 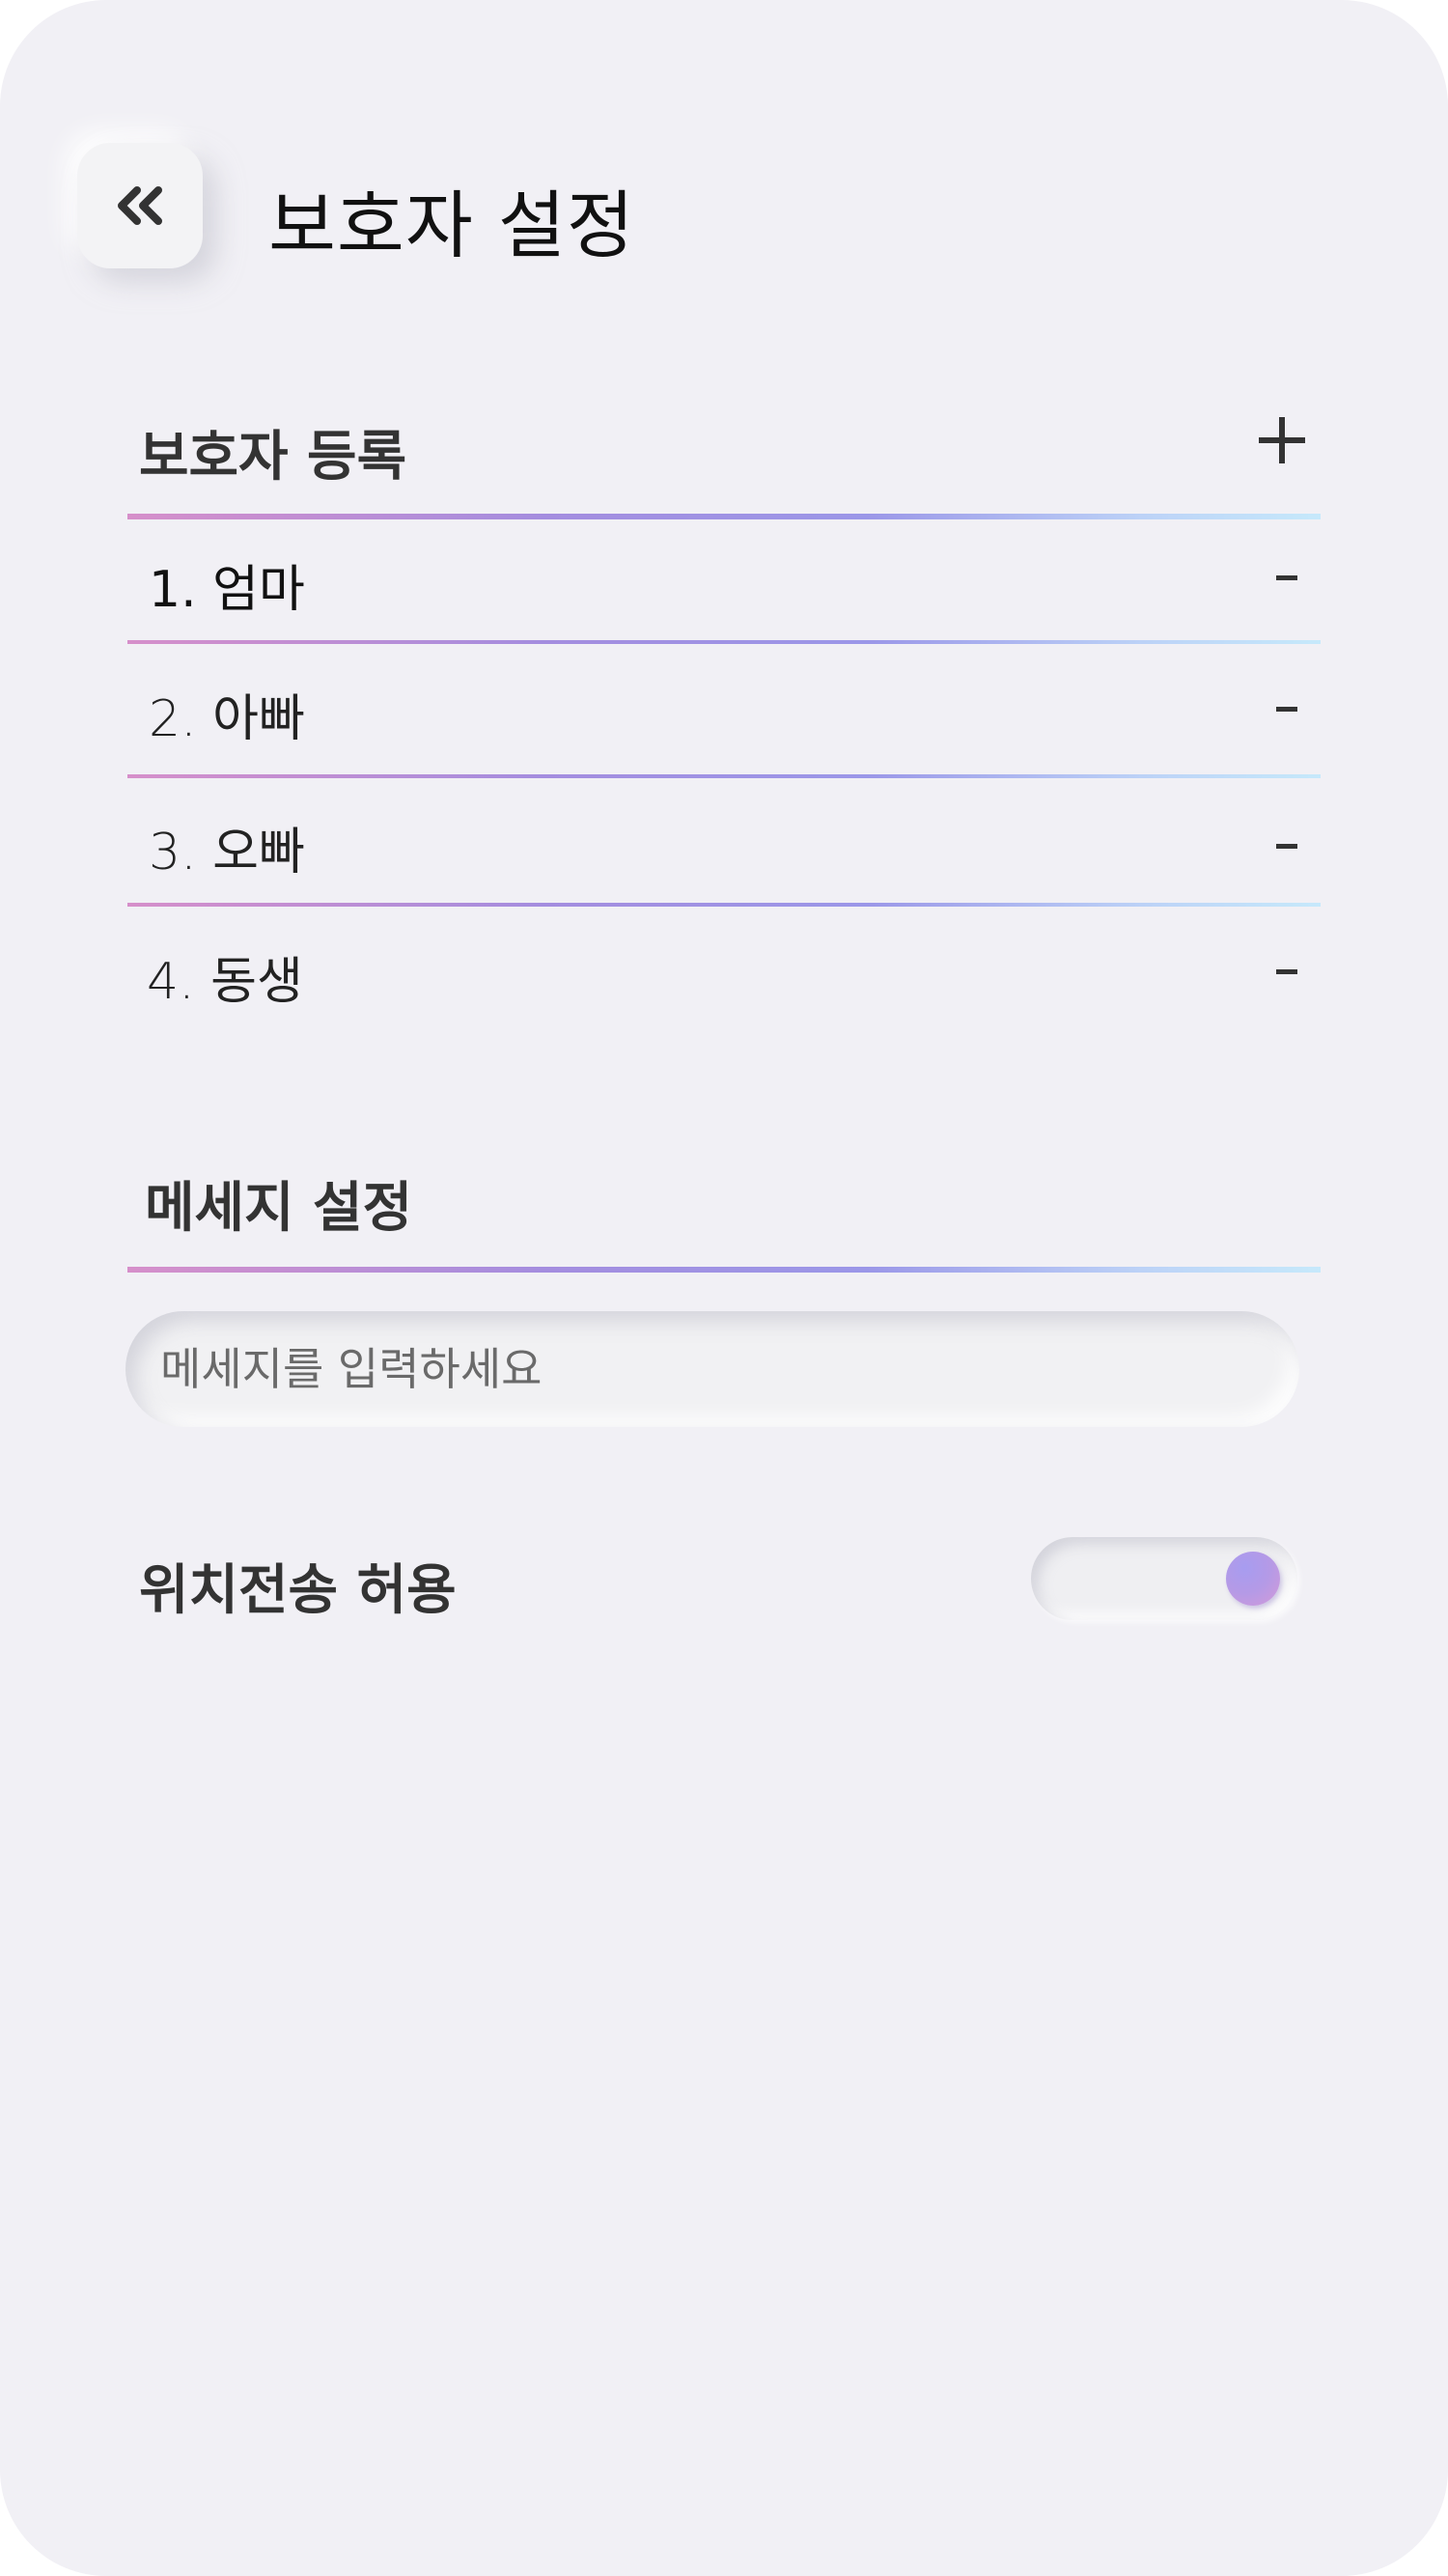 I want to click on toggle-knob, so click(x=1253, y=1579).